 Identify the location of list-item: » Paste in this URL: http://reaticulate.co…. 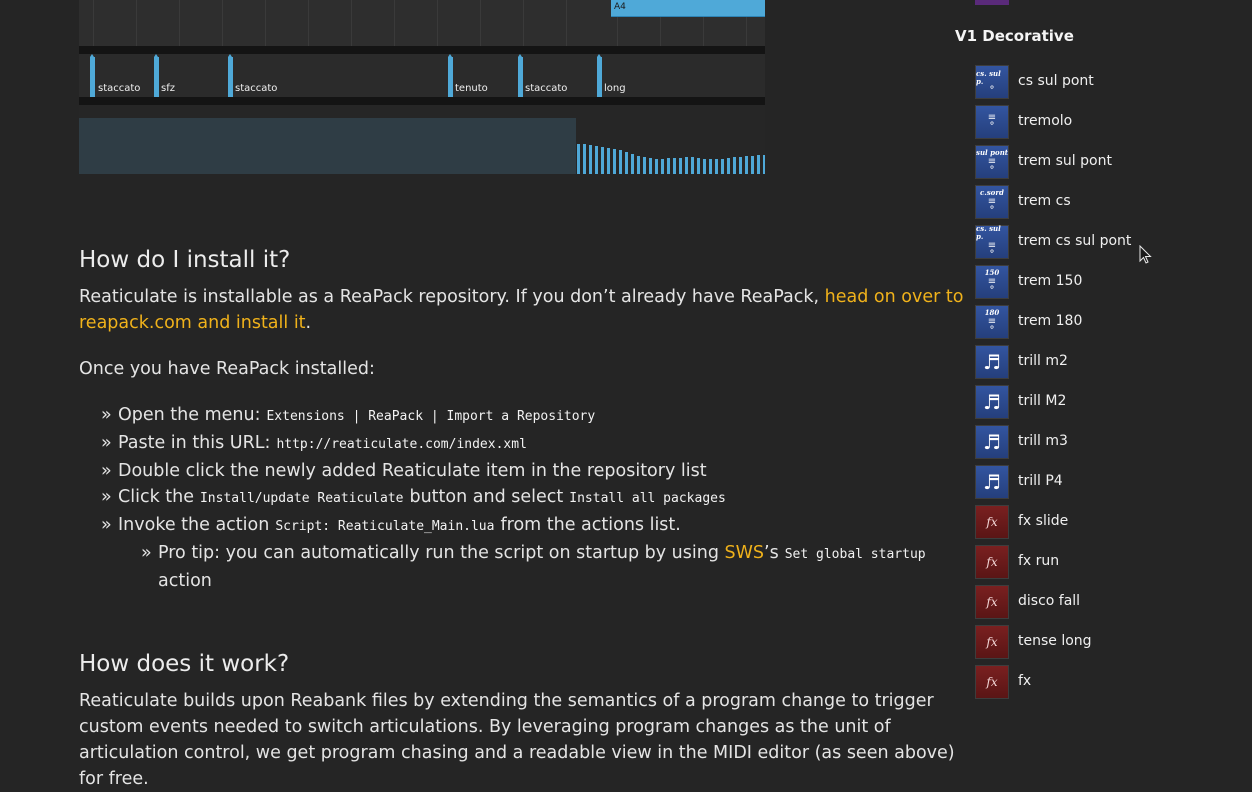
(314, 443).